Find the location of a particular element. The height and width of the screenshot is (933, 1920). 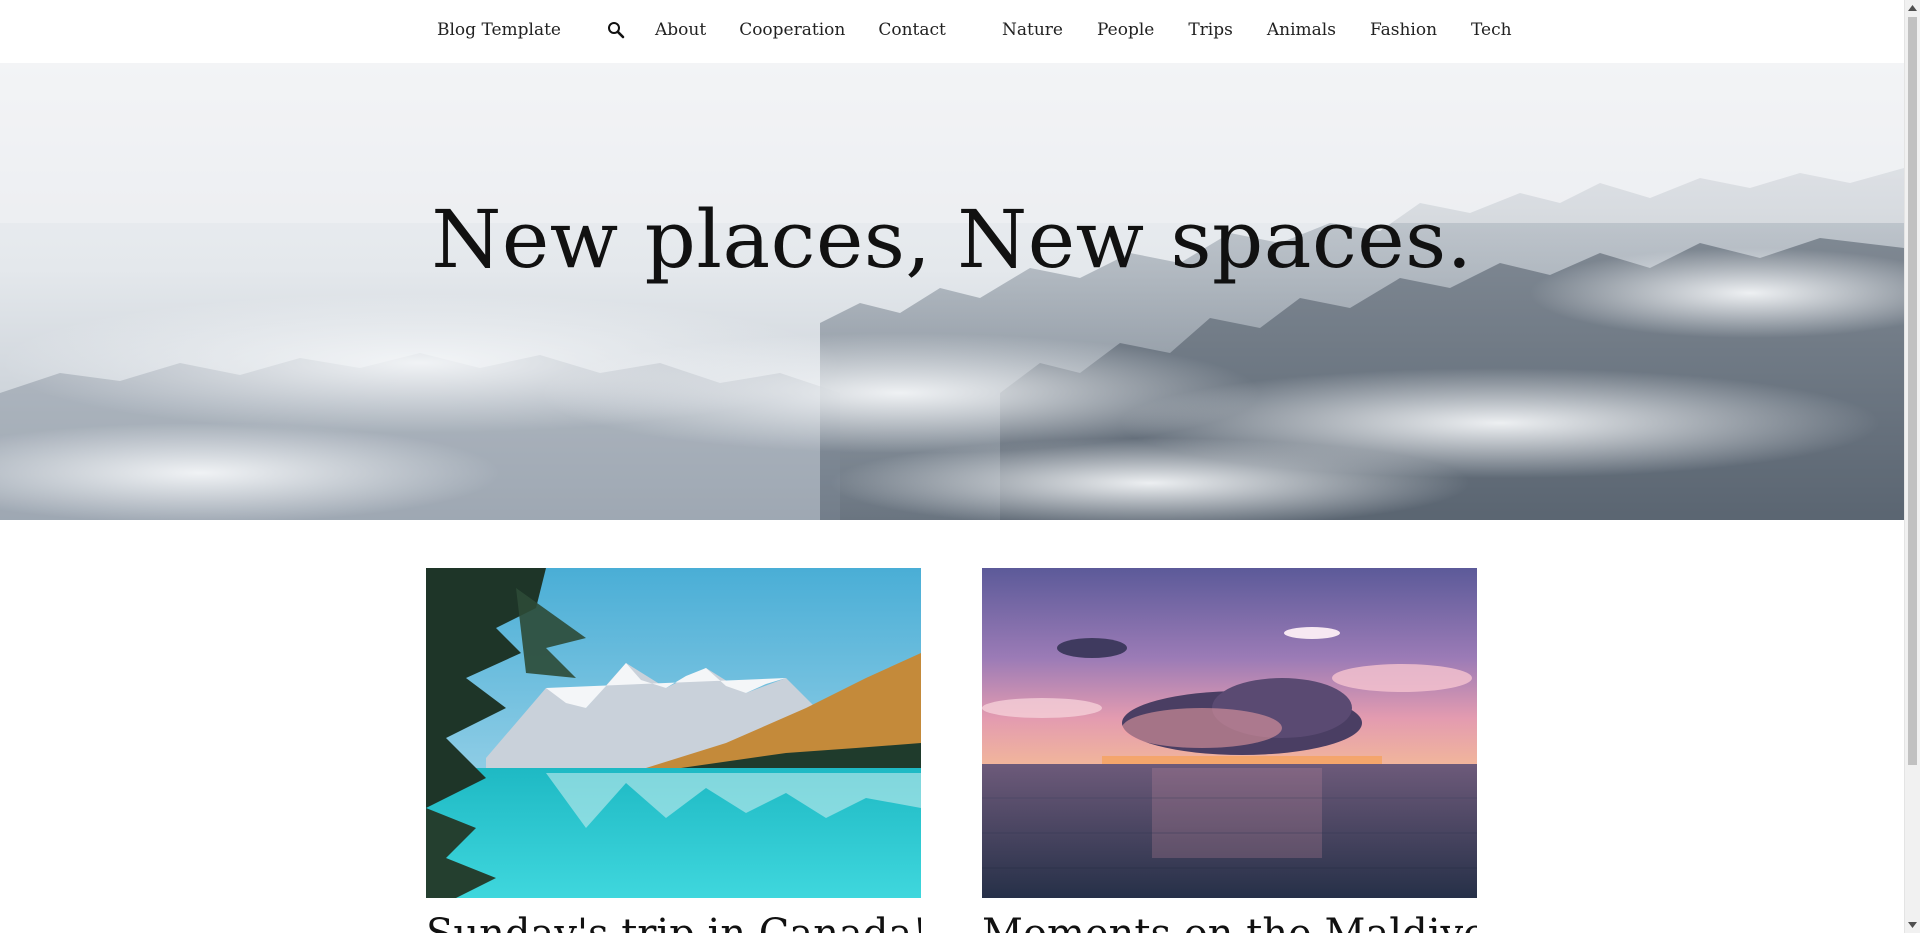

category-link-fashion: Fashion is located at coordinates (1403, 30).